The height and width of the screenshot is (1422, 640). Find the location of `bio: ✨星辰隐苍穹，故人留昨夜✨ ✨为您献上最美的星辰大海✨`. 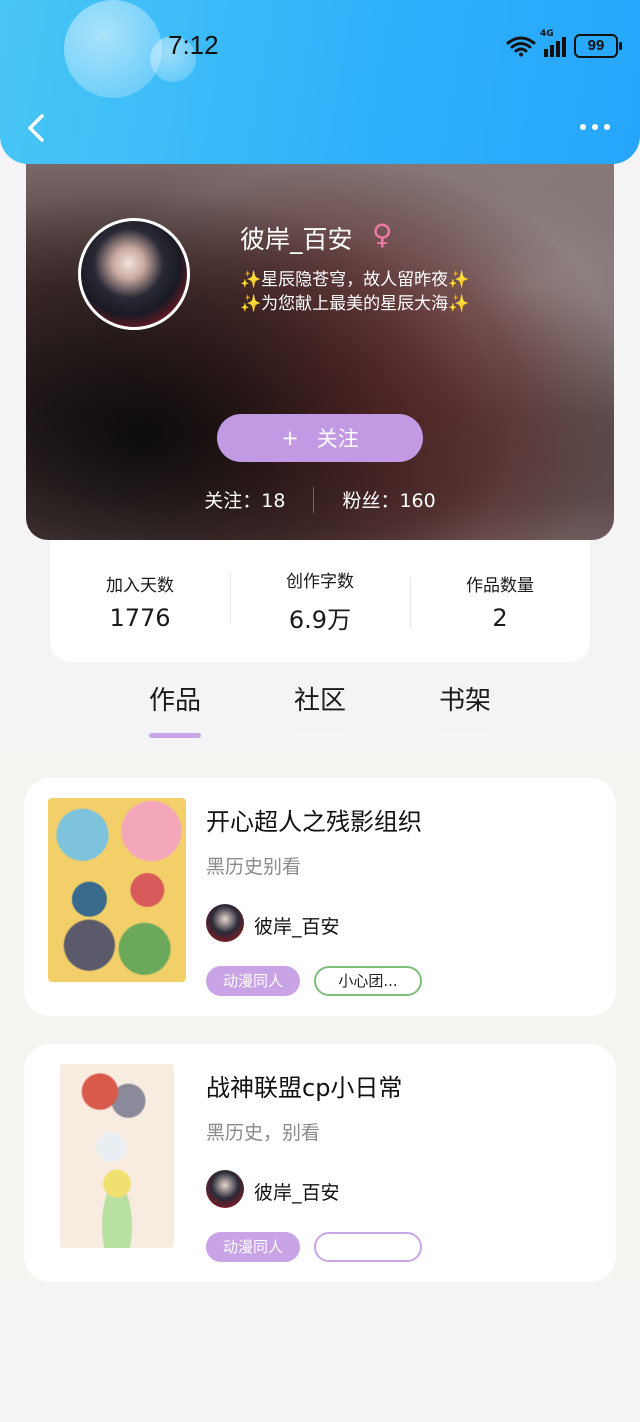

bio: ✨星辰隐苍穹，故人留昨夜✨ ✨为您献上最美的星辰大海✨ is located at coordinates (400, 292).